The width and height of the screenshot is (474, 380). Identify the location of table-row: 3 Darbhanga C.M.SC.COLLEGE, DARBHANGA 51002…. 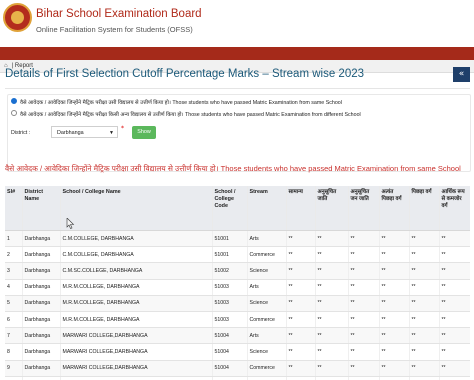
(237, 271).